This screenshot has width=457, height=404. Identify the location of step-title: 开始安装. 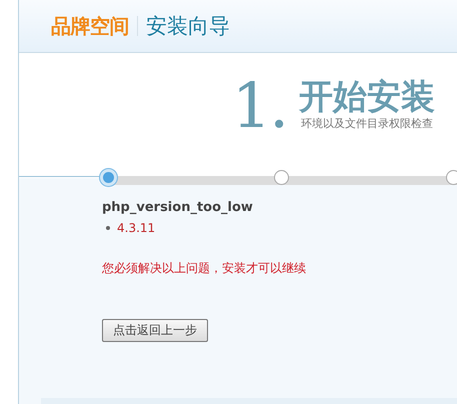
(367, 97).